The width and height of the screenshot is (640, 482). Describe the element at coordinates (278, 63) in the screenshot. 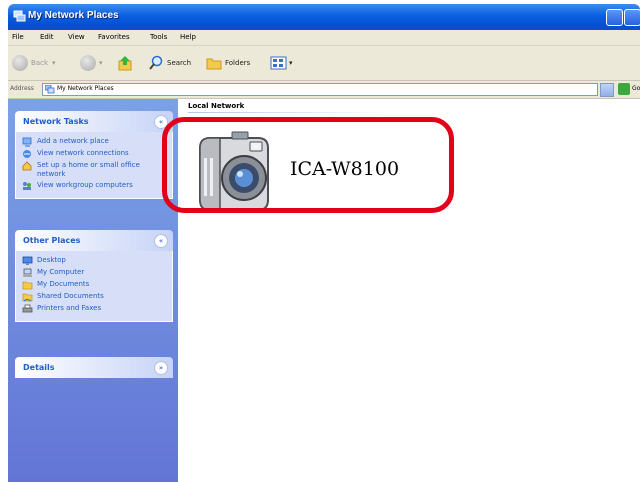

I see `views-icon` at that location.